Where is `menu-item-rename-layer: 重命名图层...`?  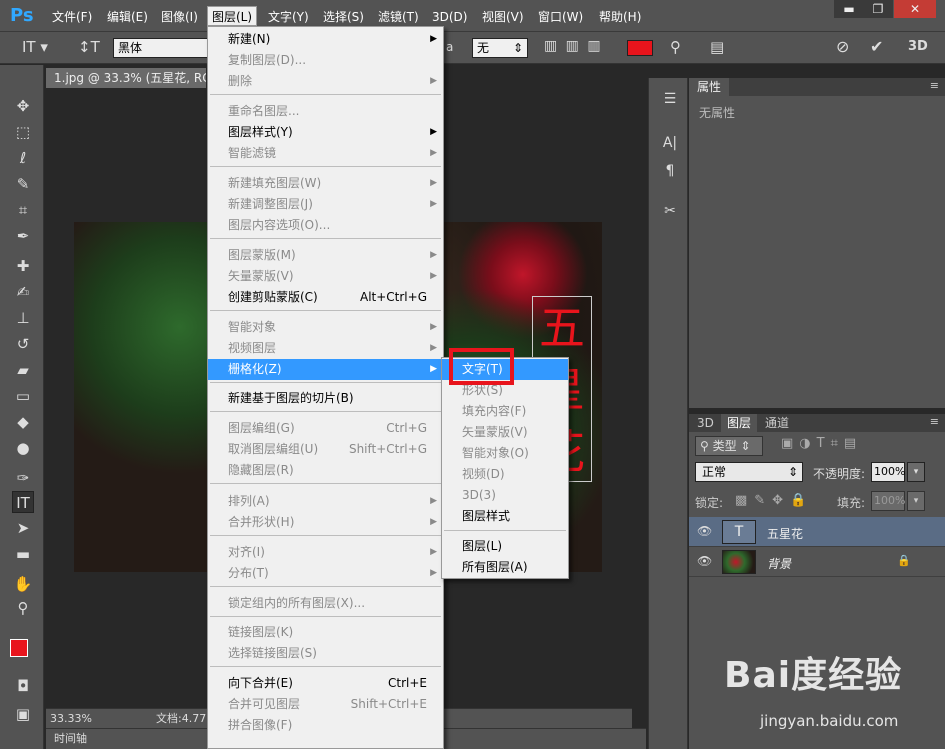 menu-item-rename-layer: 重命名图层... is located at coordinates (325, 111).